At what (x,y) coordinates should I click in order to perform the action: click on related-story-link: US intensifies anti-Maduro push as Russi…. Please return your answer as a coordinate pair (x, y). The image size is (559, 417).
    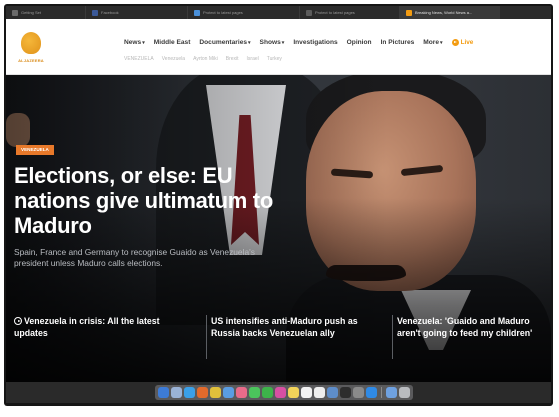
    Looking at the image, I should click on (286, 337).